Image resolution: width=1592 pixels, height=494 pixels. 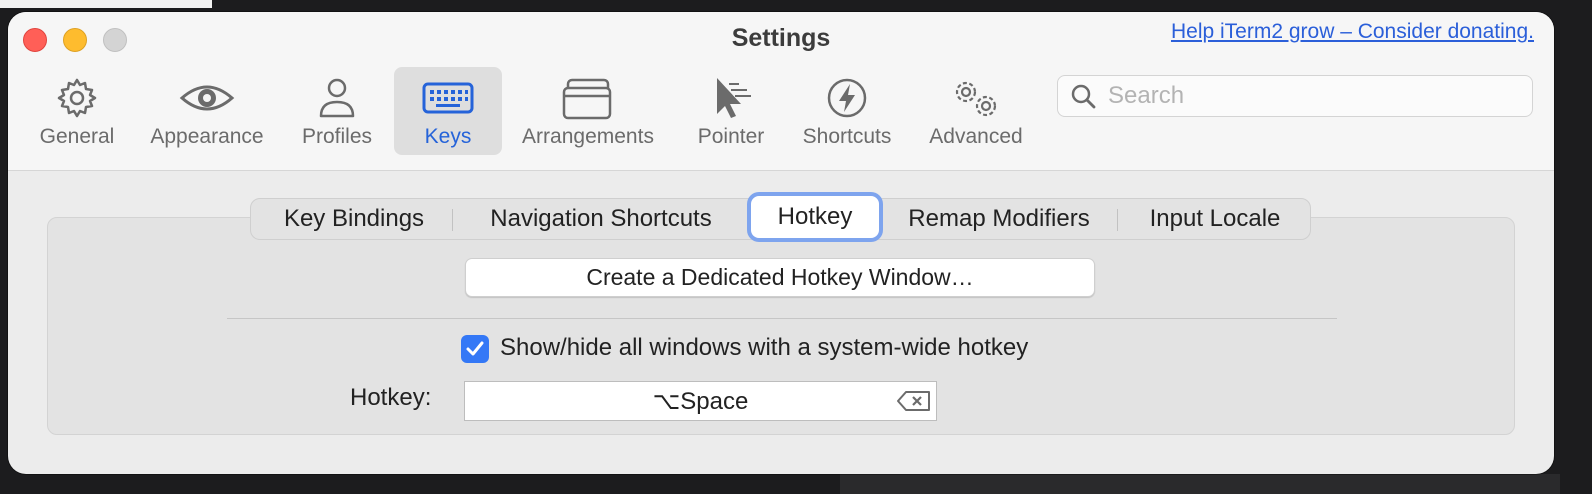 What do you see at coordinates (815, 217) in the screenshot?
I see `tab-hotkey: Hotkey` at bounding box center [815, 217].